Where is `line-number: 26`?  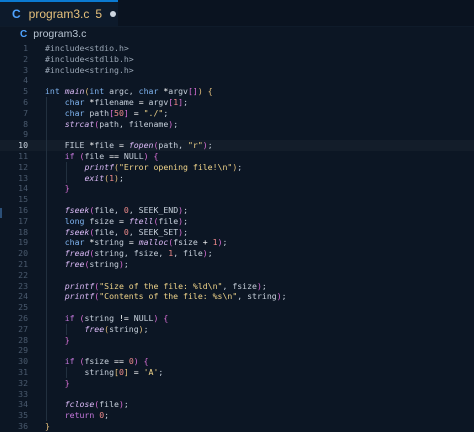 line-number: 26 is located at coordinates (23, 318).